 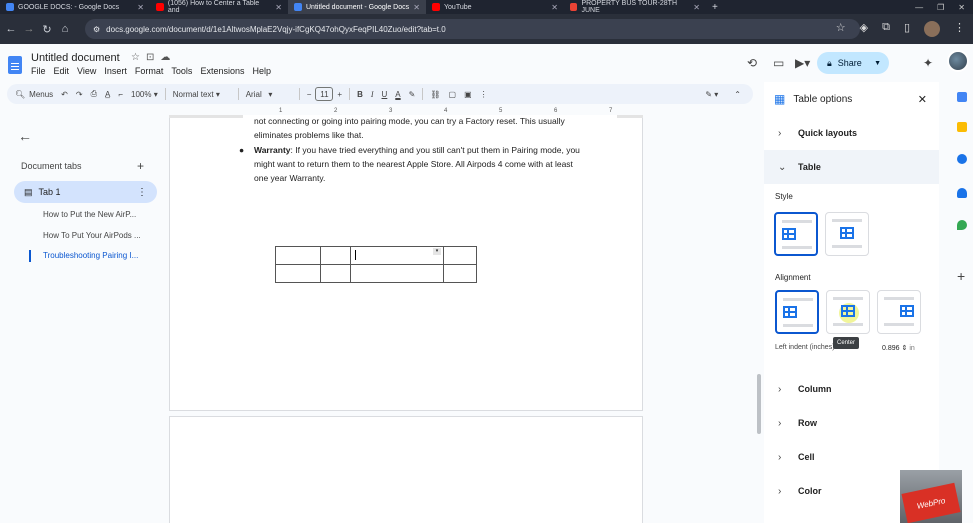 I want to click on browser-tab: YouTube ✕, so click(x=495, y=7).